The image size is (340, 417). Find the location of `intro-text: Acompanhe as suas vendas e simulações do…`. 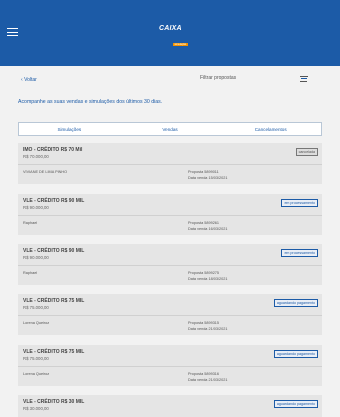

intro-text: Acompanhe as suas vendas e simulações do… is located at coordinates (90, 102).